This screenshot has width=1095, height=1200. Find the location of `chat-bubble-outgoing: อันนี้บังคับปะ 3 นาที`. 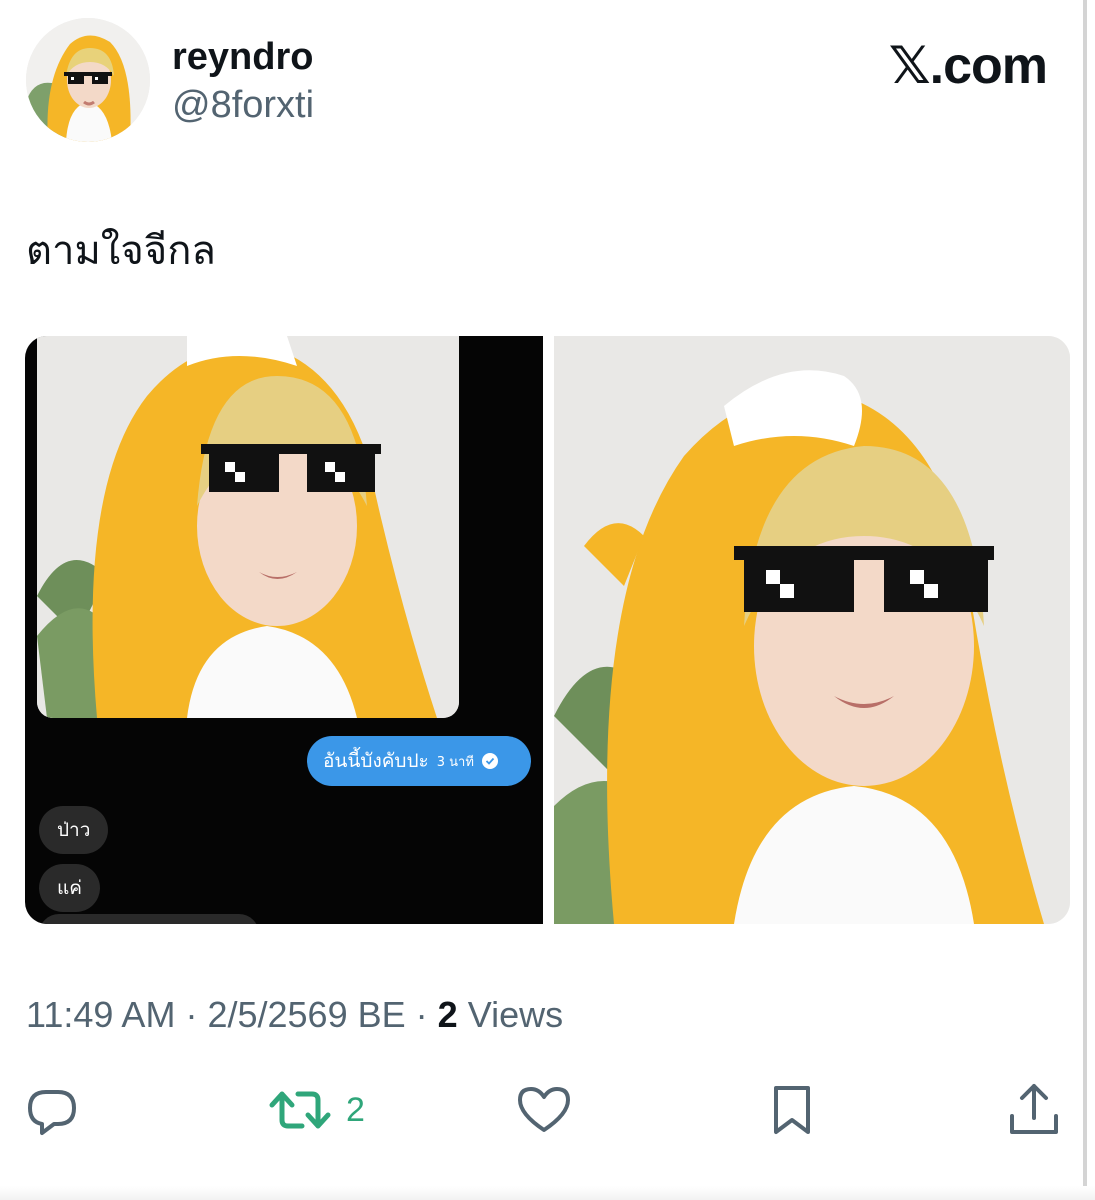

chat-bubble-outgoing: อันนี้บังคับปะ 3 นาที is located at coordinates (419, 761).